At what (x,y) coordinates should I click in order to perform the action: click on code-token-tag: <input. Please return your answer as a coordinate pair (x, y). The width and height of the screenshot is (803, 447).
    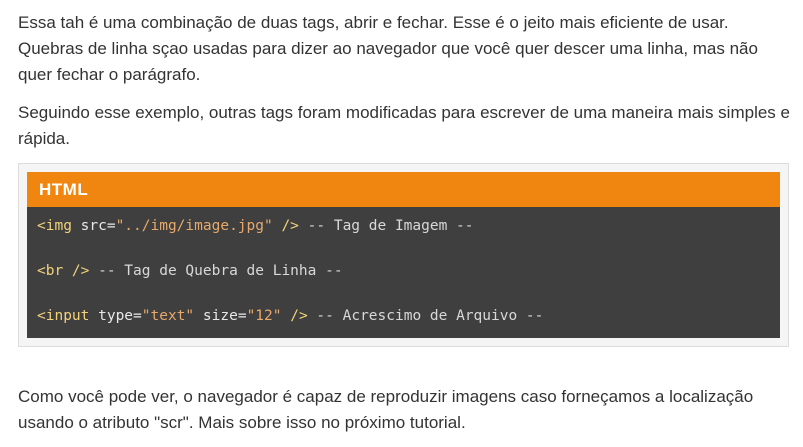
    Looking at the image, I should click on (63, 316).